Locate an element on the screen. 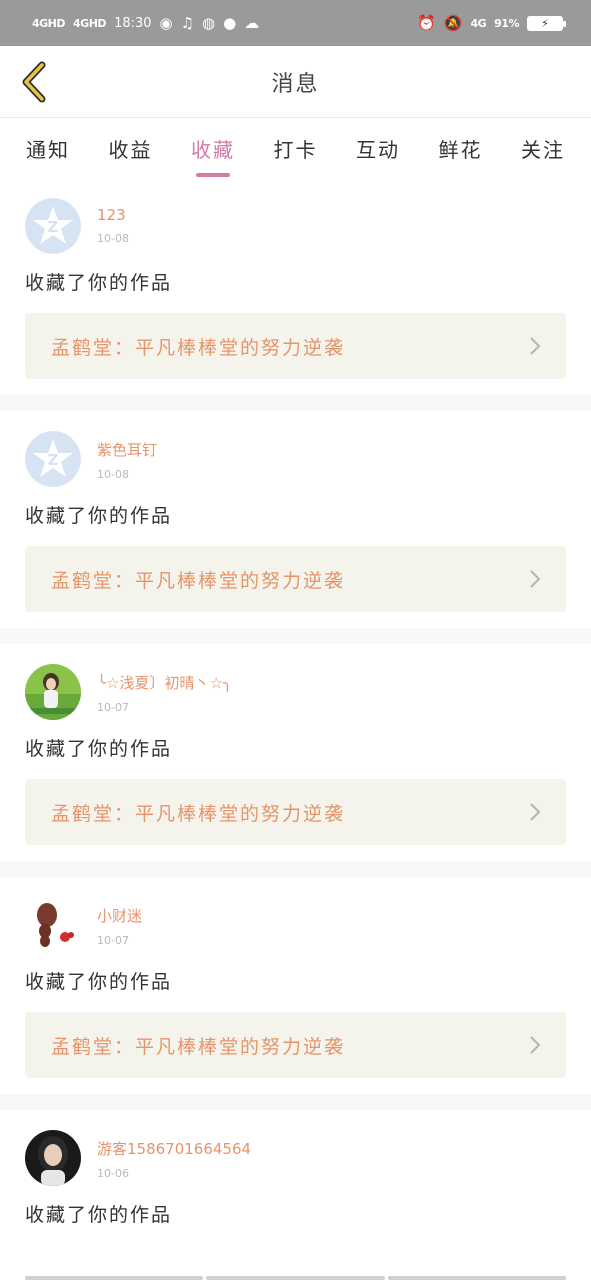 The image size is (591, 1280). status-bar: 4GHD 4GHD 18:30 ◉ ♫ ◍ ● ☁ ⏰ 🔕 4G 91% ⚡ is located at coordinates (295, 23).